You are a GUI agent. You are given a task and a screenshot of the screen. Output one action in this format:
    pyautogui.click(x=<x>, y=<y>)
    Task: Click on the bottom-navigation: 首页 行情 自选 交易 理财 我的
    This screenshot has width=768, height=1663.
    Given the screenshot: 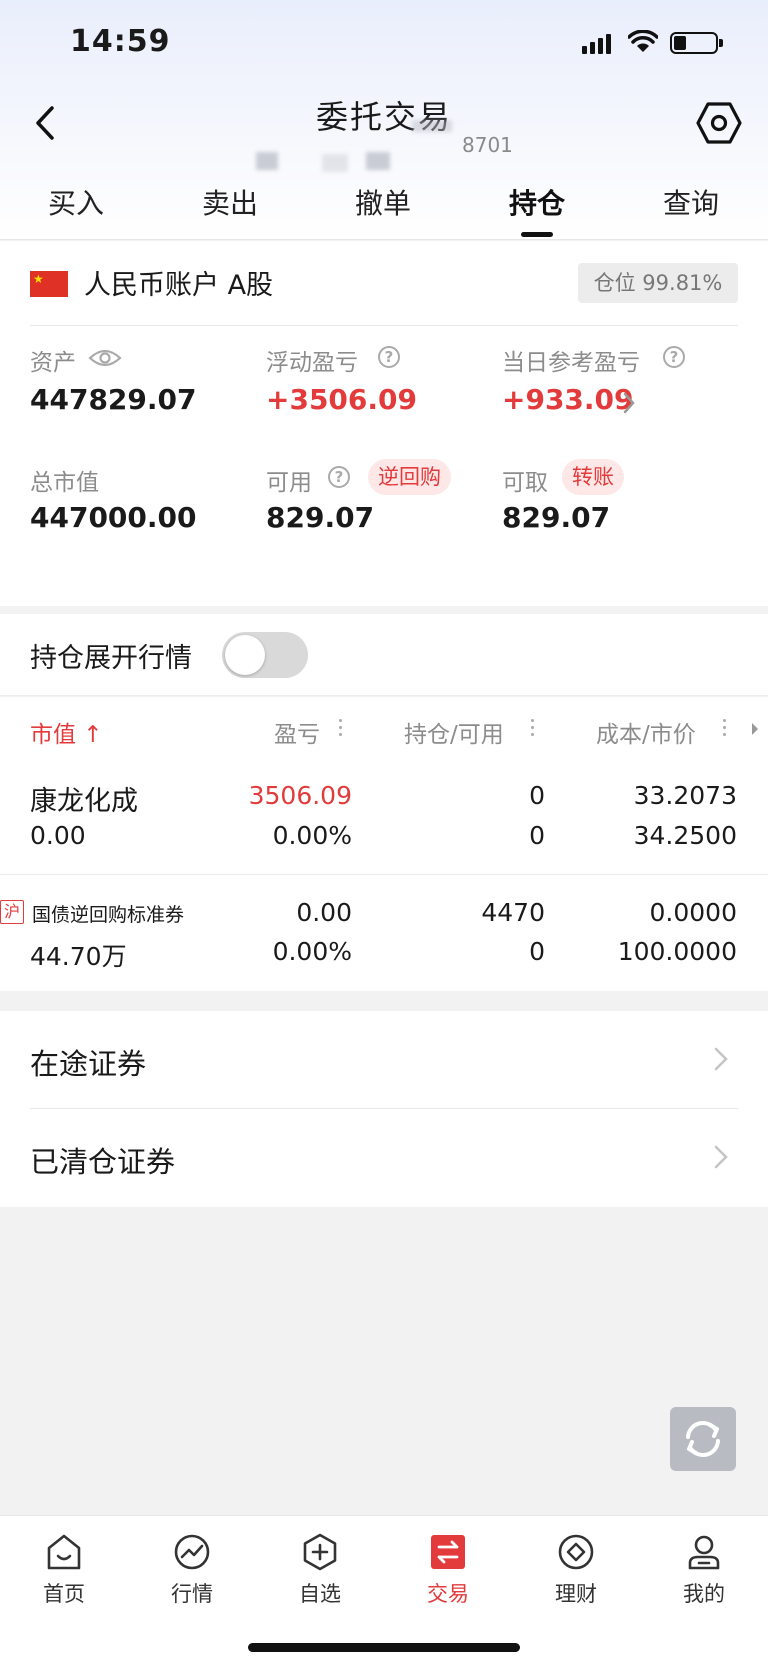 What is the action you would take?
    pyautogui.click(x=384, y=1589)
    